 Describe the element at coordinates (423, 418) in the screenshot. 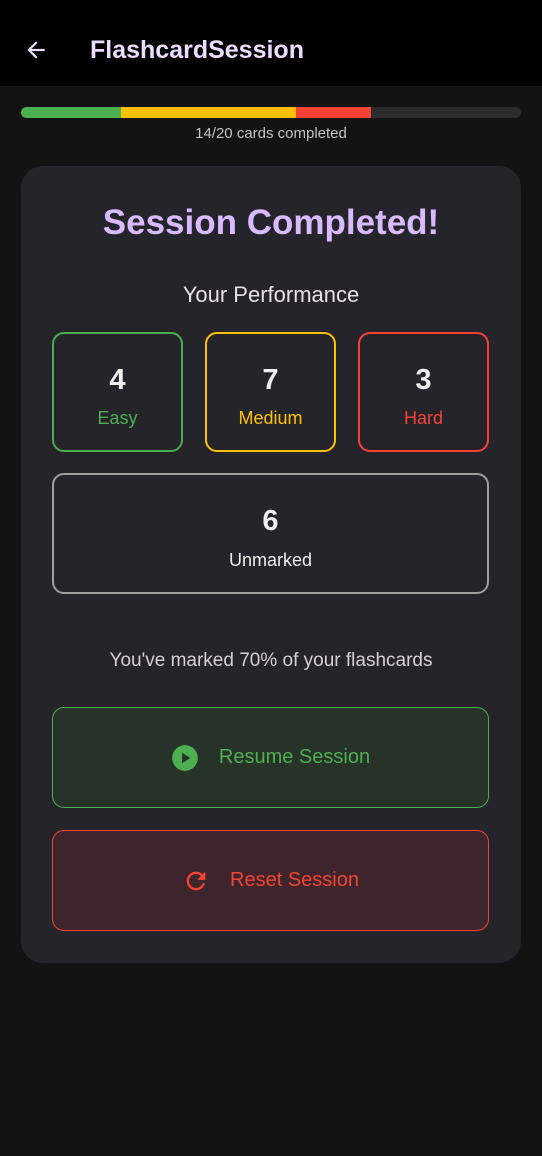

I see `stat-hard-label: Hard` at that location.